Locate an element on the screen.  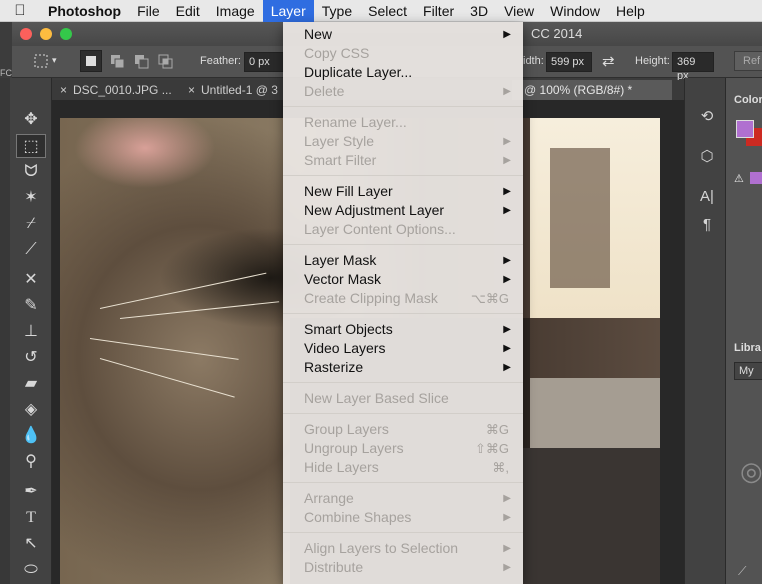
menu-item-hide-layers: Hide Layers ⌘, is located at coordinates (403, 467).